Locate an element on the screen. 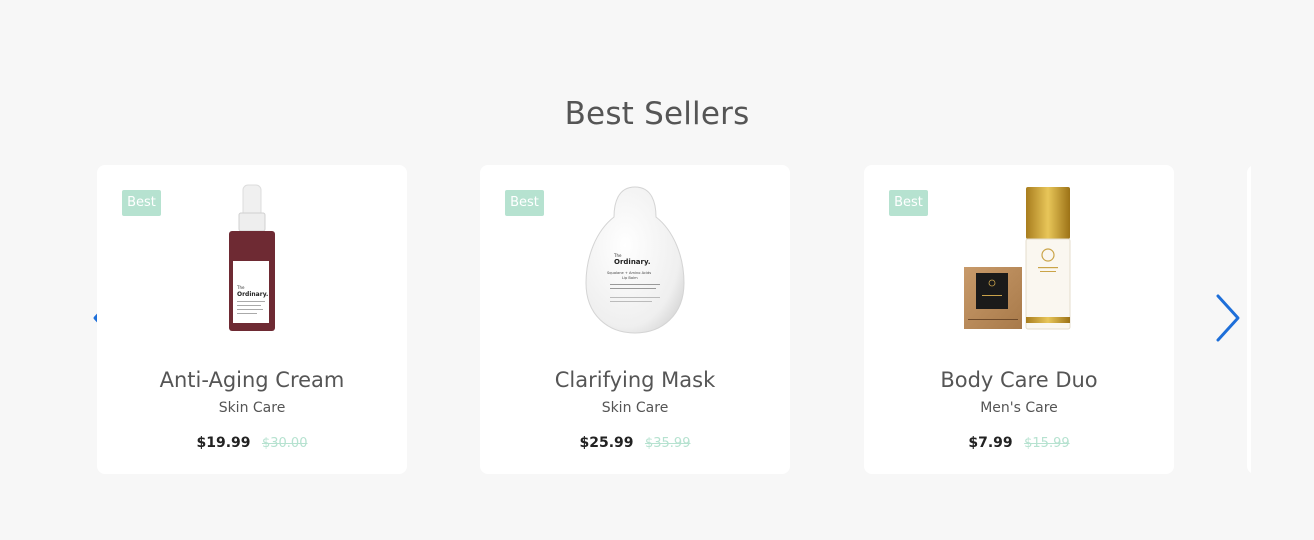 The image size is (1314, 540). carousel-next-button is located at coordinates (1227, 319).